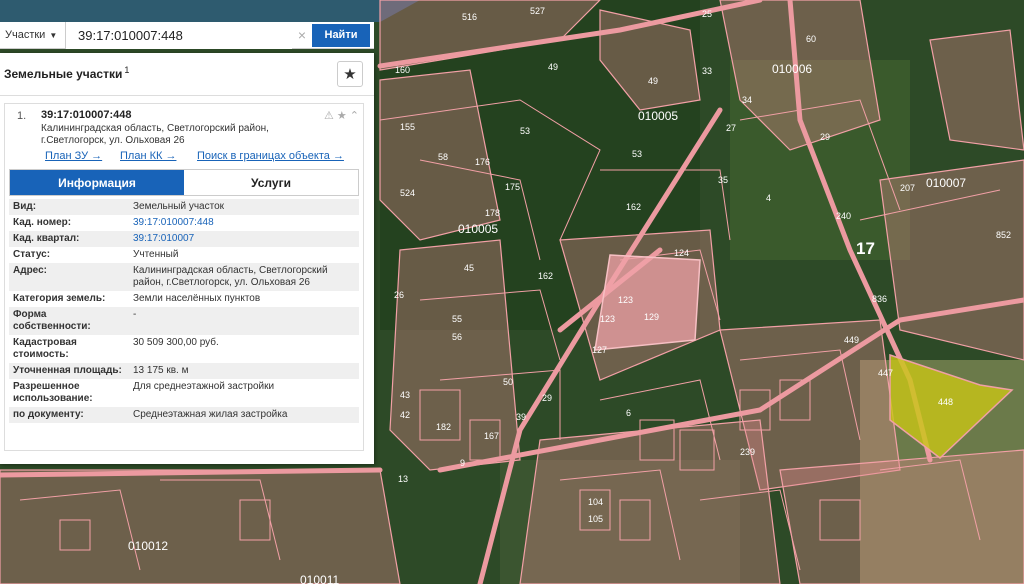 This screenshot has height=584, width=1024. Describe the element at coordinates (244, 239) in the screenshot. I see `cad-quarter-link: 39:17:010007` at that location.